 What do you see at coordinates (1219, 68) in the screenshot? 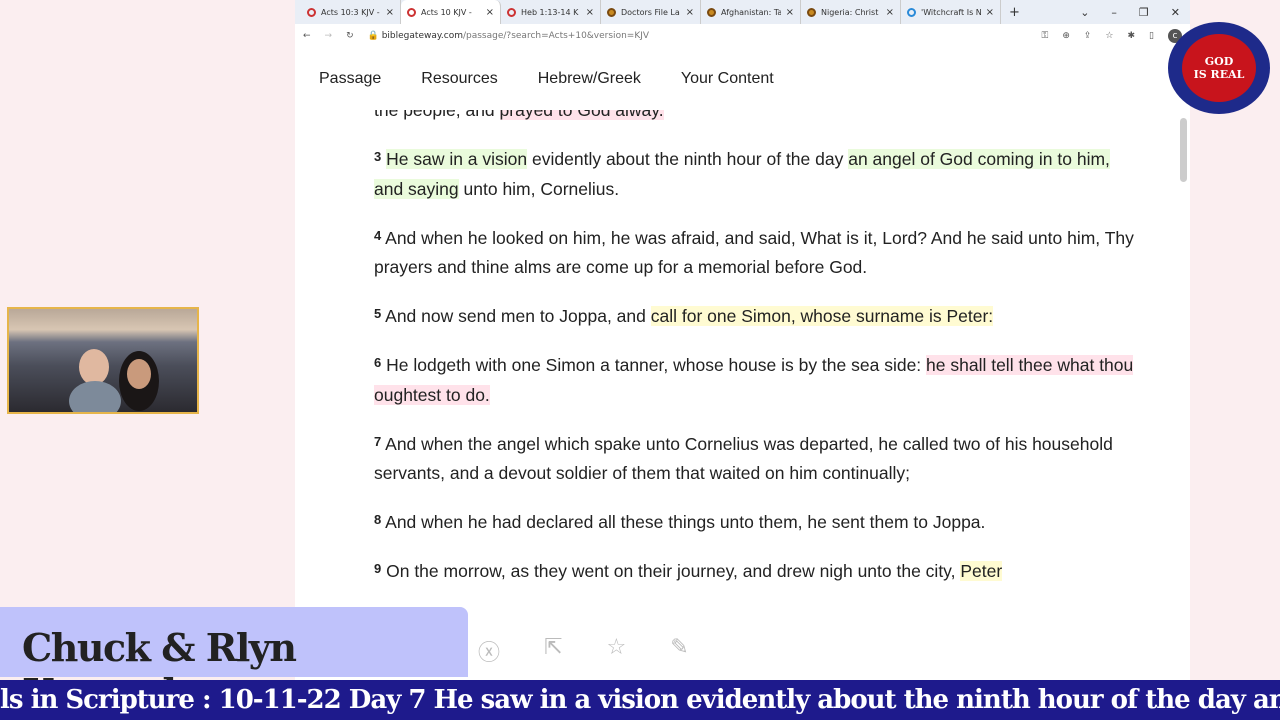
I see `church-logo: GOD IS REAL` at bounding box center [1219, 68].